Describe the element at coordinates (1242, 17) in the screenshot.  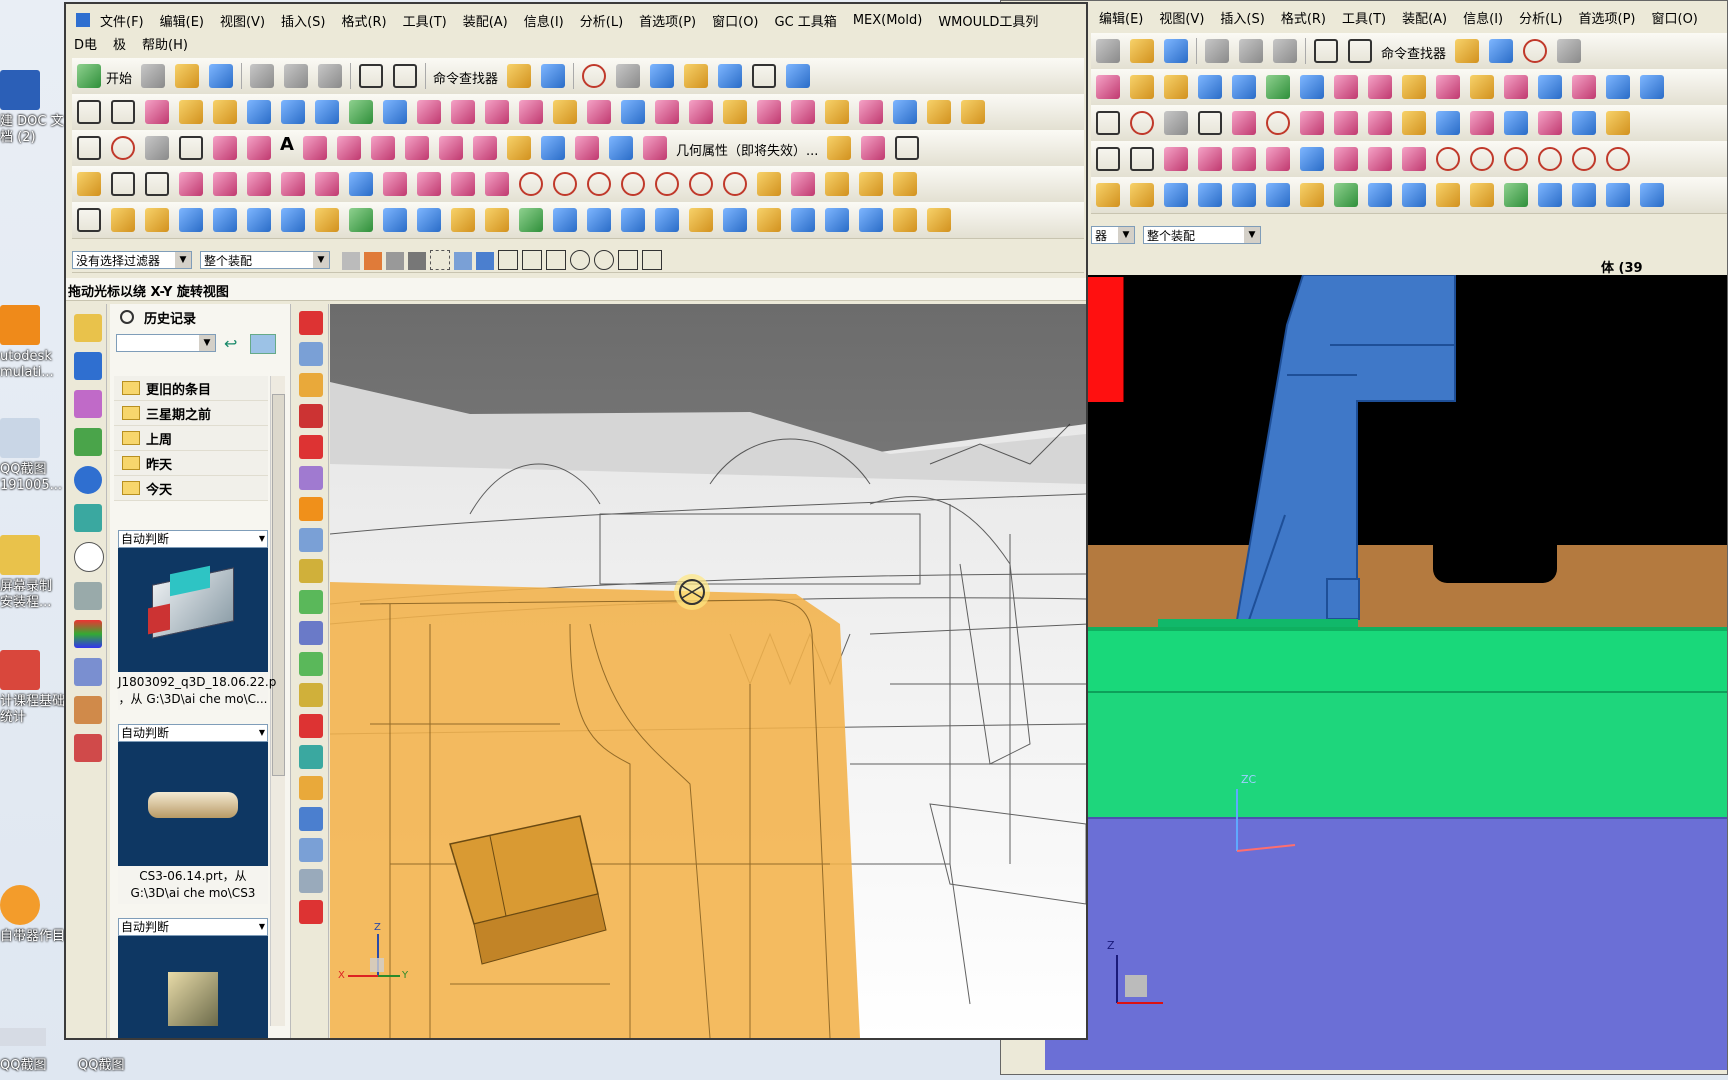
I see `menu-item: 插入(S)` at that location.